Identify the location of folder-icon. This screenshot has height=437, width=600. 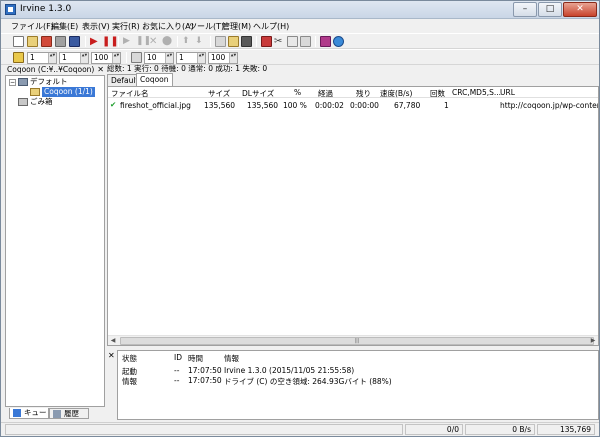
(233, 41).